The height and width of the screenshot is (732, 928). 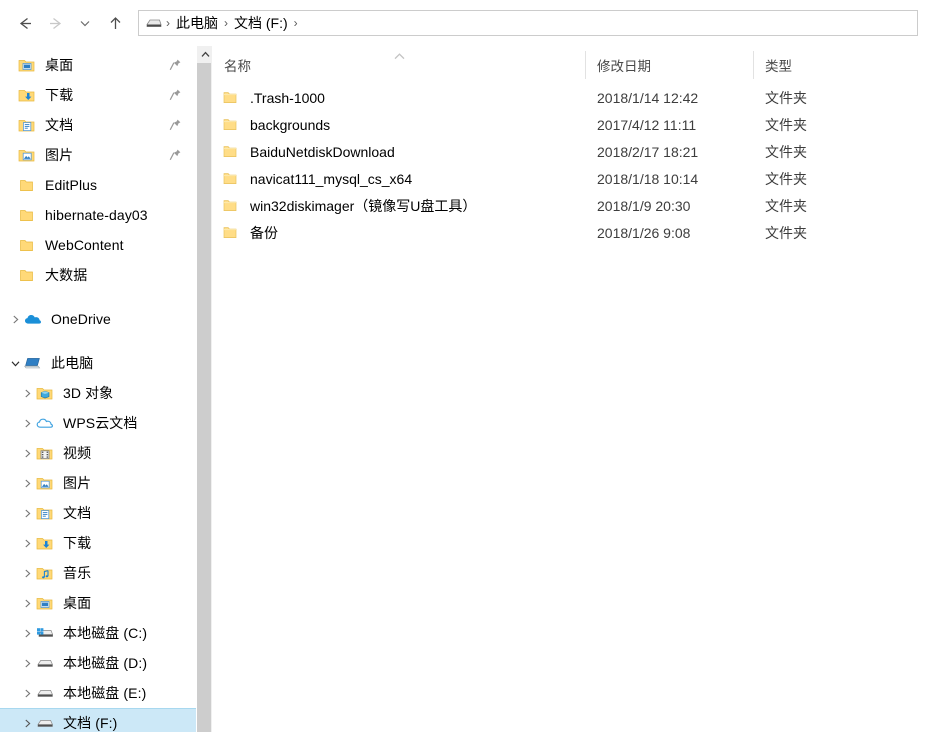 What do you see at coordinates (398, 65) in the screenshot?
I see `column-header-name: 名称` at bounding box center [398, 65].